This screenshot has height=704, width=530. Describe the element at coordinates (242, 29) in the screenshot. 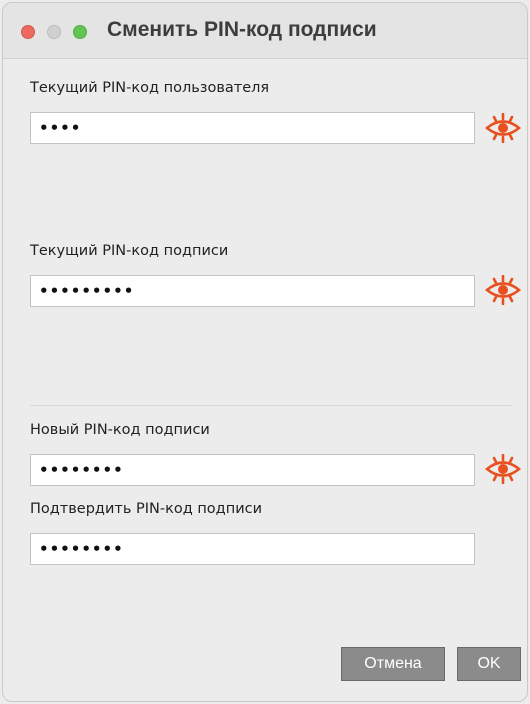

I see `window-title: Сменить PIN-код подписи` at that location.